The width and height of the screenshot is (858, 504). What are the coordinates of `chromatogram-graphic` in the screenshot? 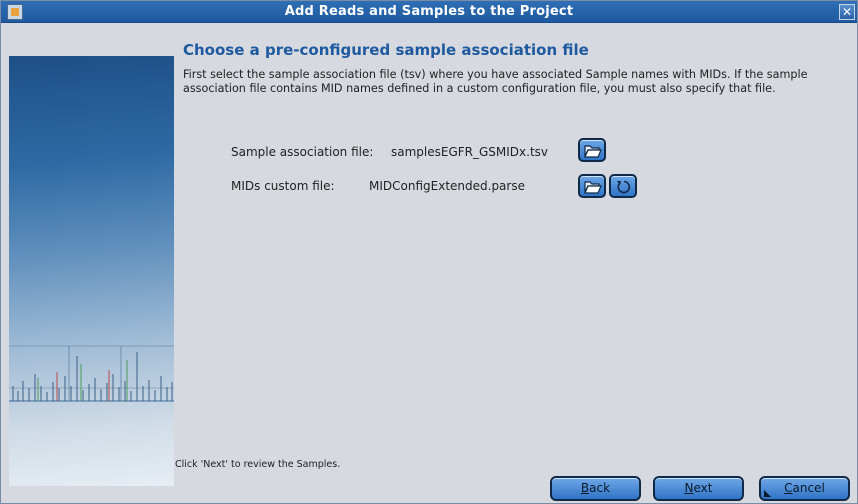 It's located at (91, 373).